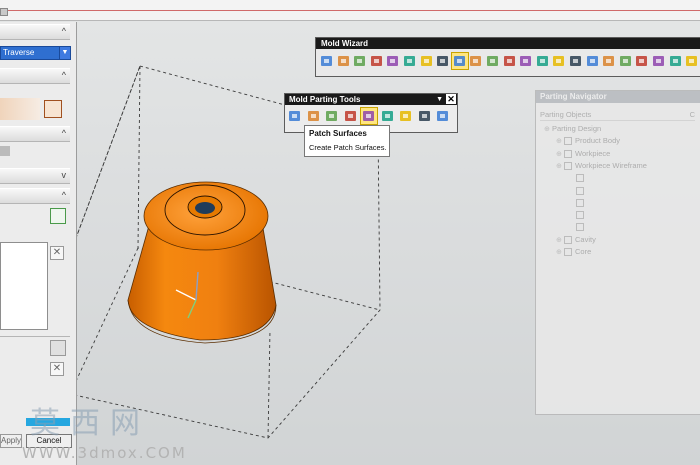 The height and width of the screenshot is (465, 700). Describe the element at coordinates (20, 109) in the screenshot. I see `color-preview` at that location.